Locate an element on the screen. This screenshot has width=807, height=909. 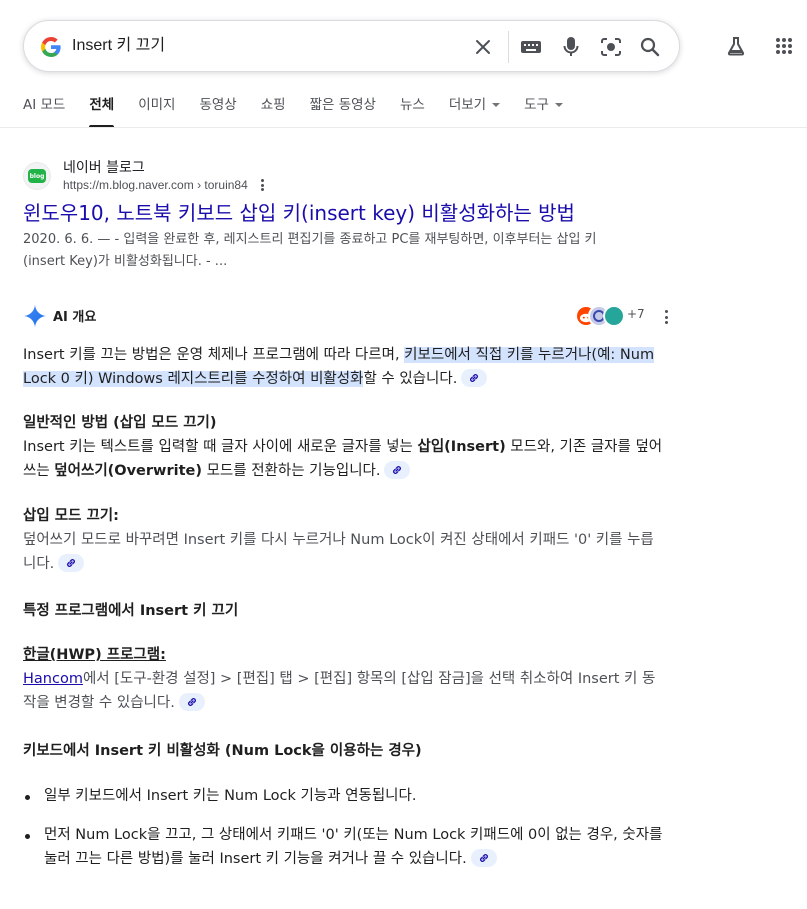
intro-text: Insert 키를 끄는 방법은 운영 체제나 프로그램에 따라 다르며, is located at coordinates (214, 355).